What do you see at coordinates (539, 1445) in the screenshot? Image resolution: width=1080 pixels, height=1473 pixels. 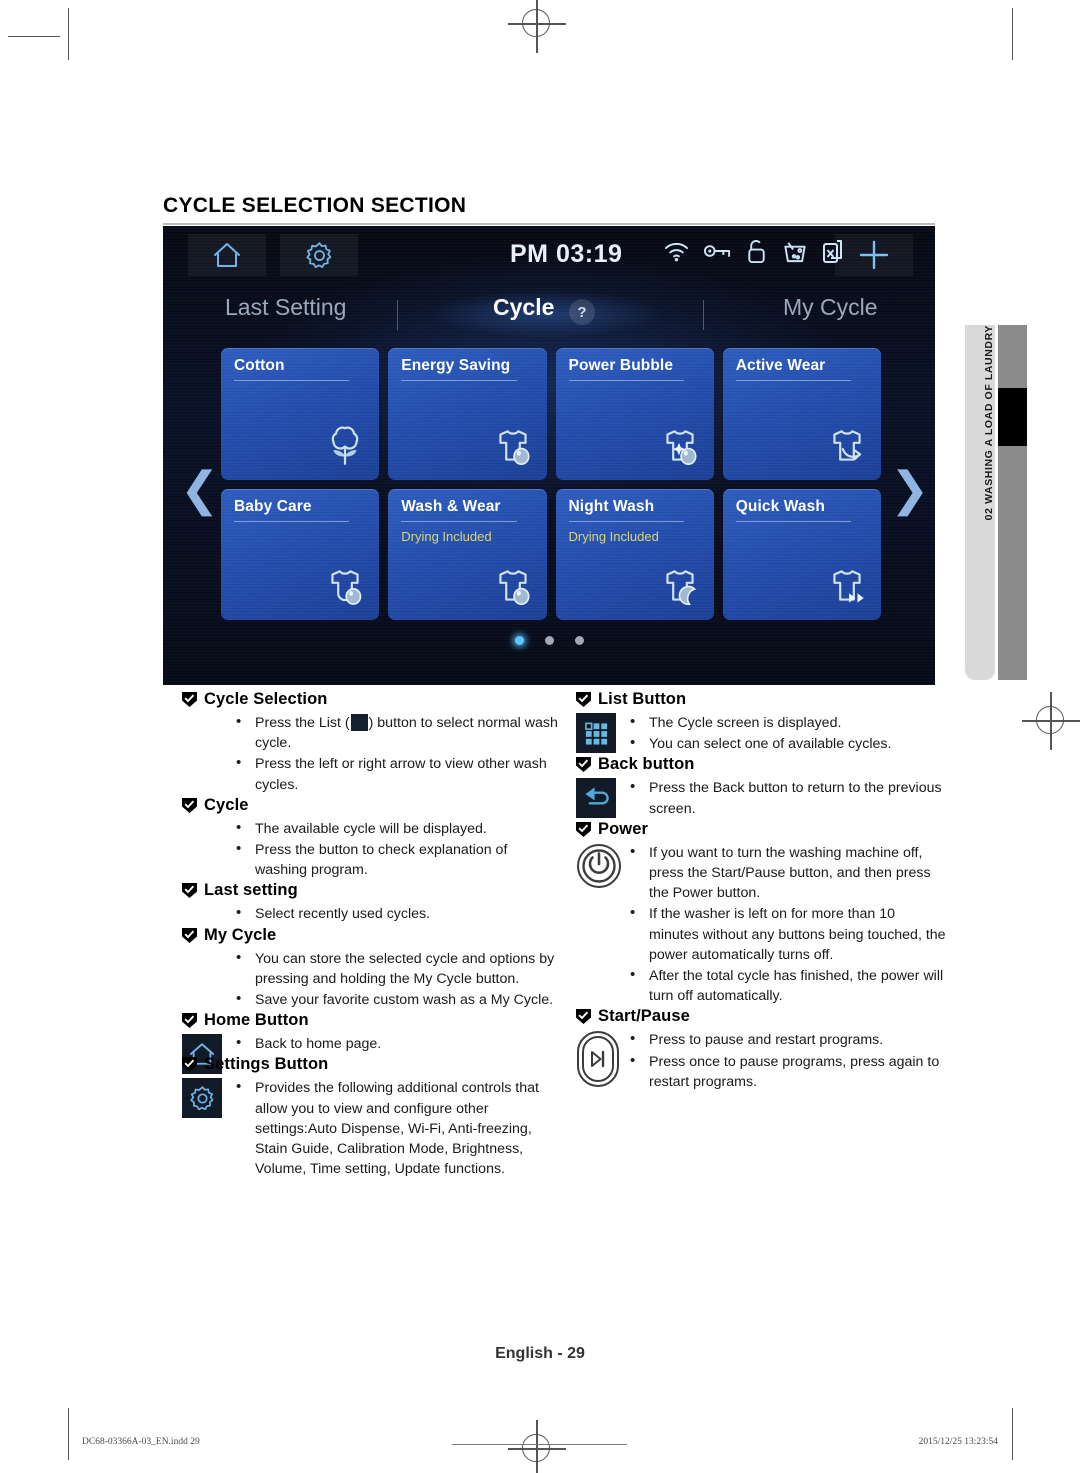 I see `footer-rule` at bounding box center [539, 1445].